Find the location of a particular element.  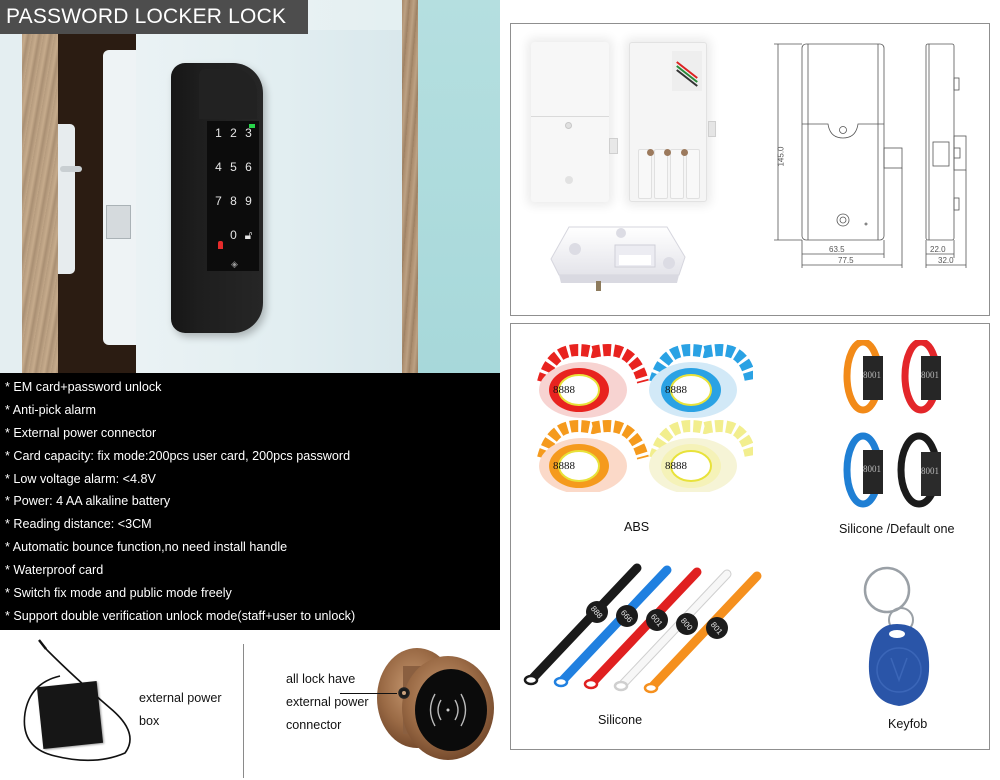

connector-caption-line: external power is located at coordinates (327, 702).